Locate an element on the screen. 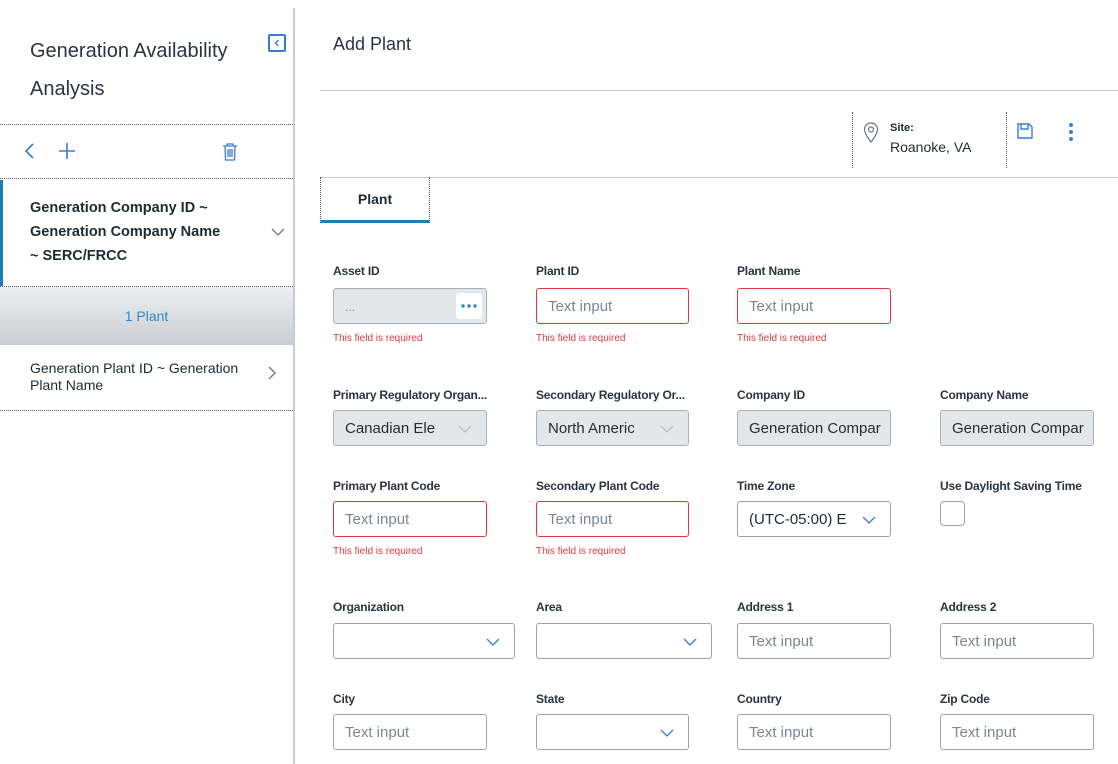 This screenshot has width=1118, height=764. area-select is located at coordinates (624, 641).